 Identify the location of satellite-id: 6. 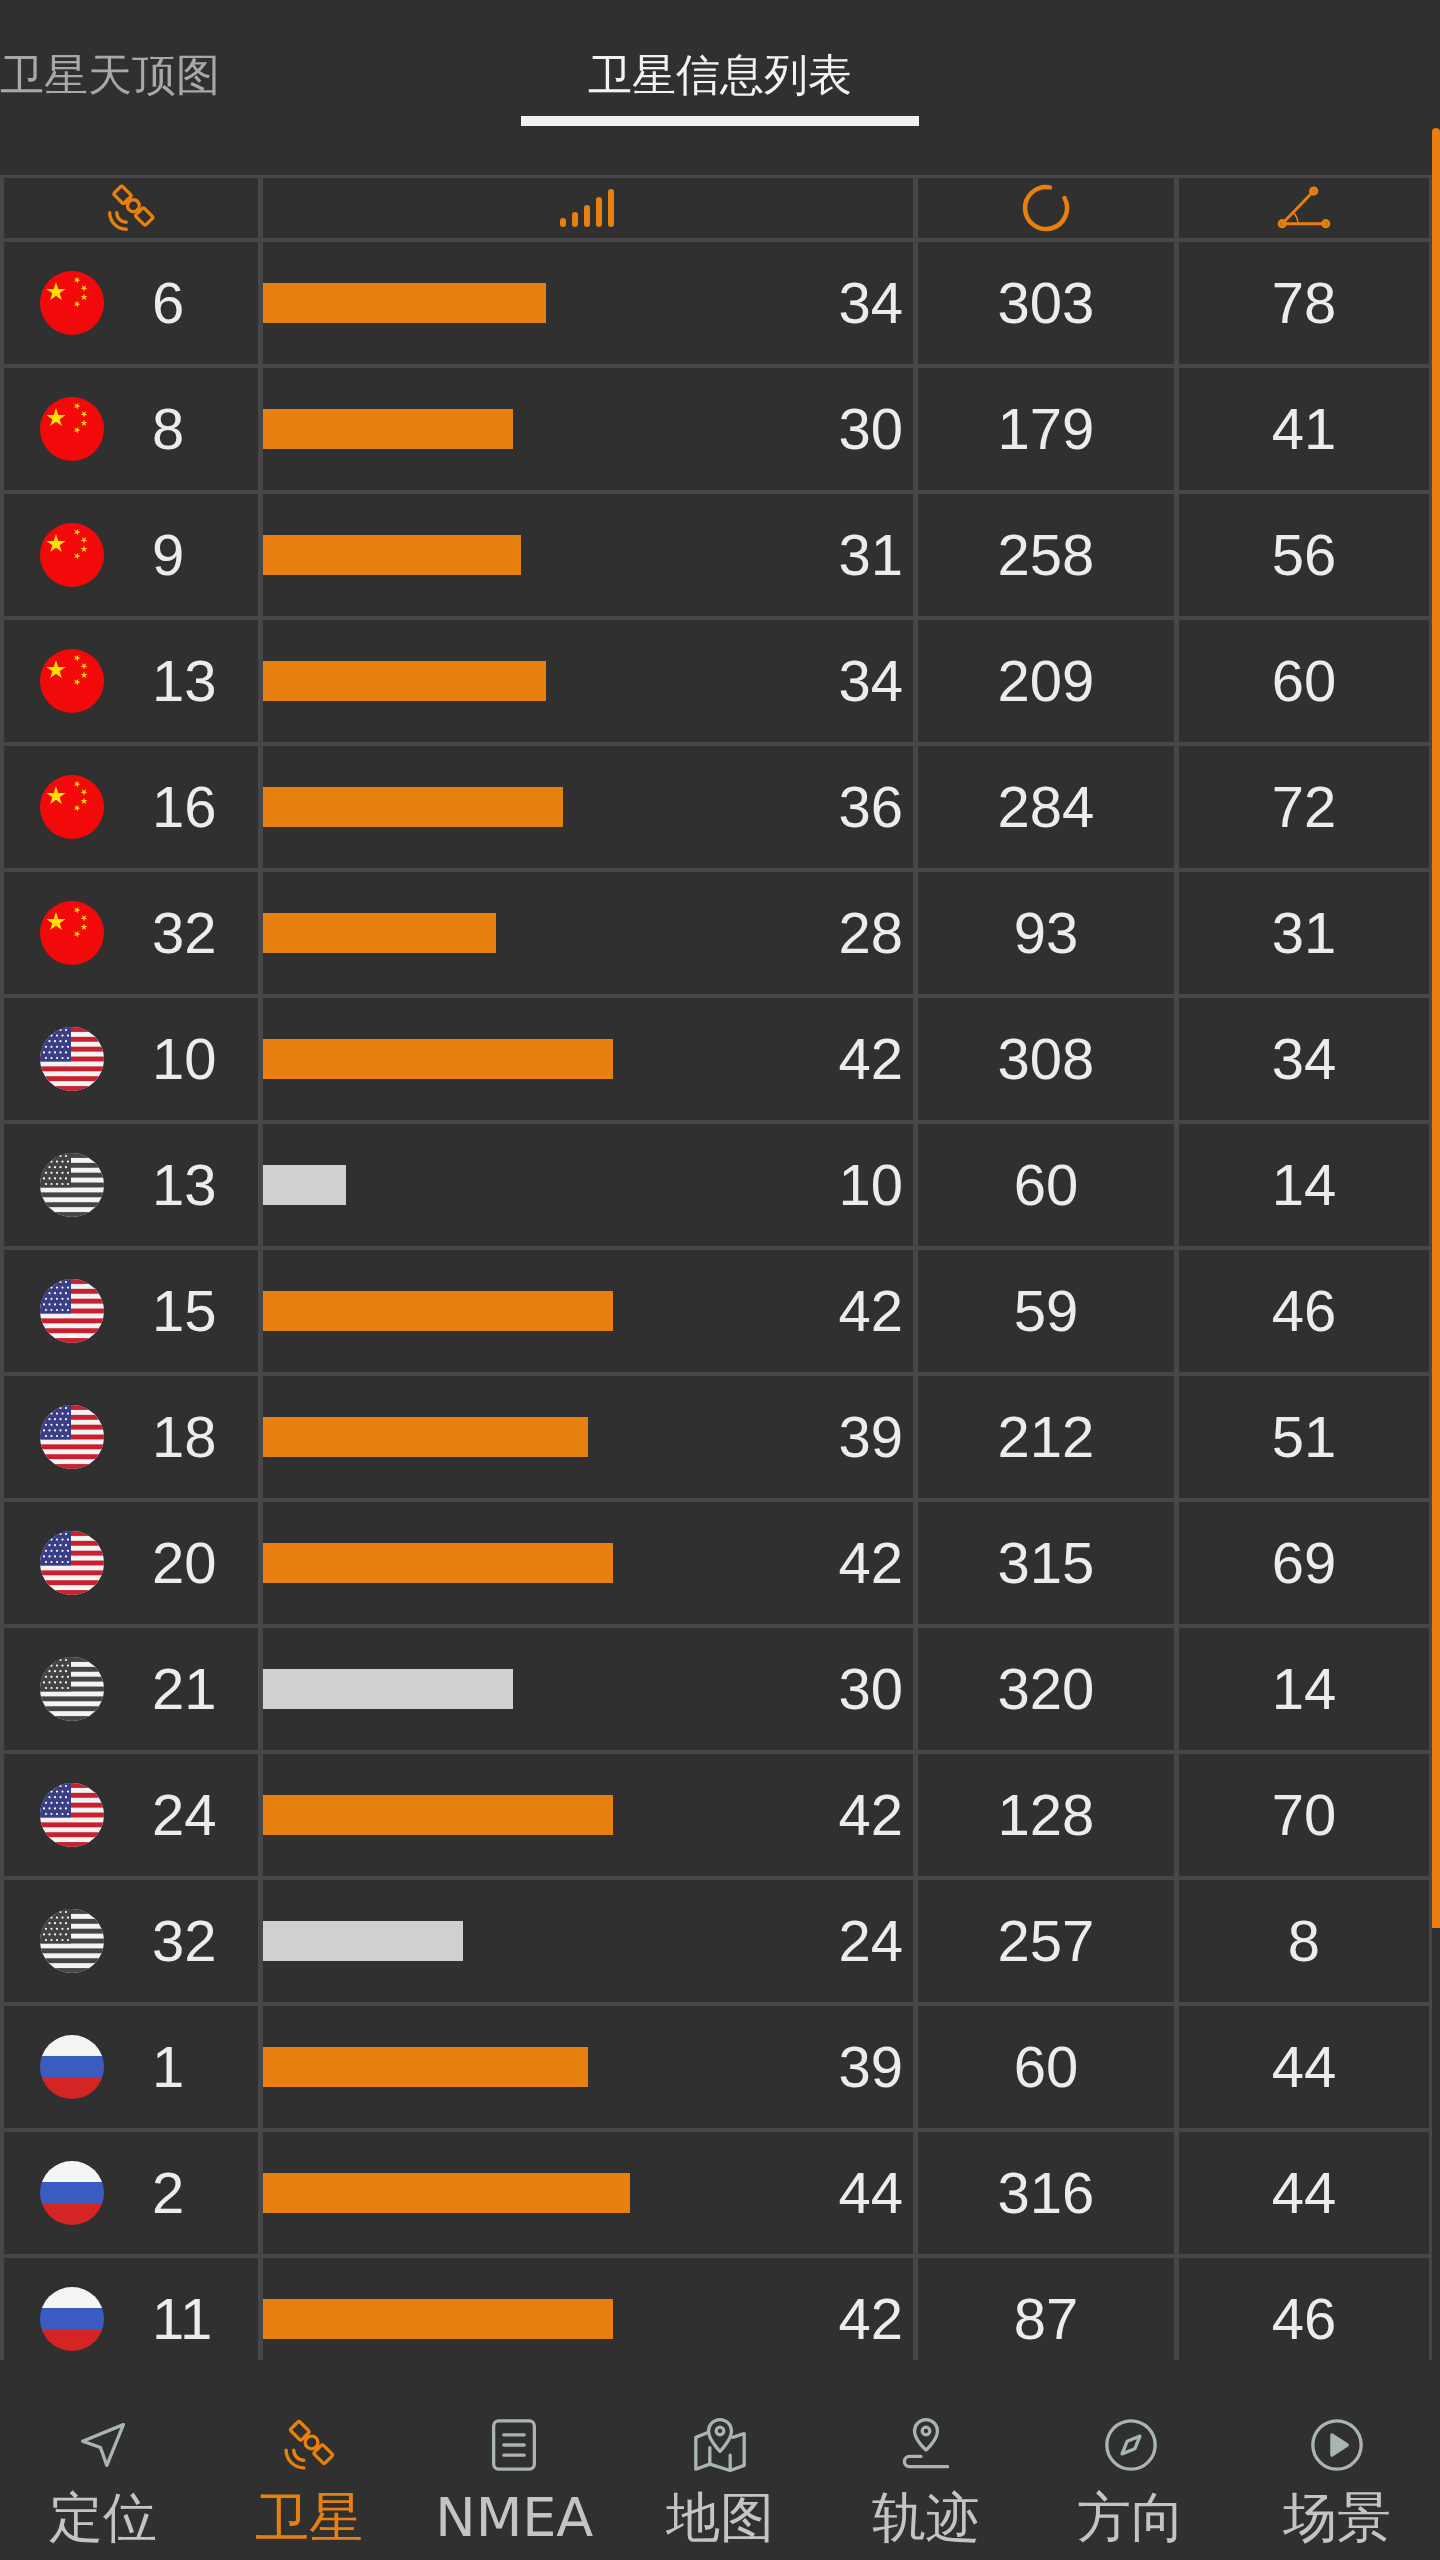
(168, 303).